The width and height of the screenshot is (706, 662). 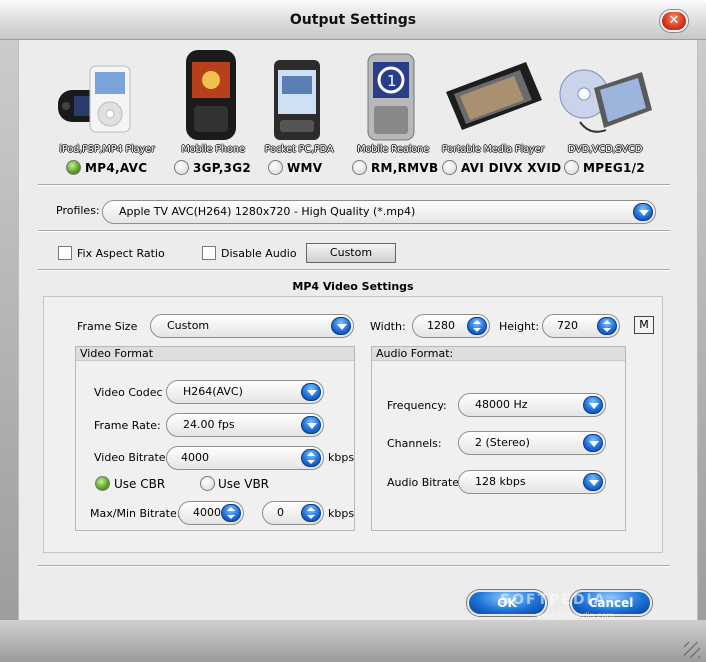 I want to click on min-bitrate-stepper: 0, so click(x=293, y=513).